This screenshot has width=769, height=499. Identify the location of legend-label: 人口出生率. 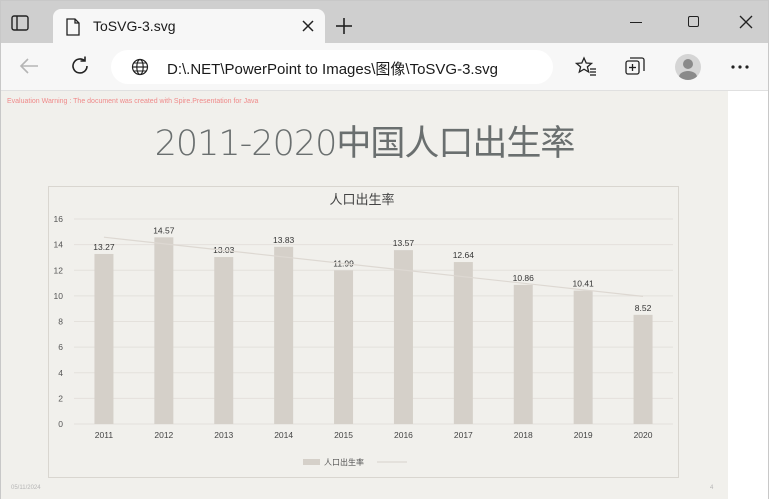
(344, 462).